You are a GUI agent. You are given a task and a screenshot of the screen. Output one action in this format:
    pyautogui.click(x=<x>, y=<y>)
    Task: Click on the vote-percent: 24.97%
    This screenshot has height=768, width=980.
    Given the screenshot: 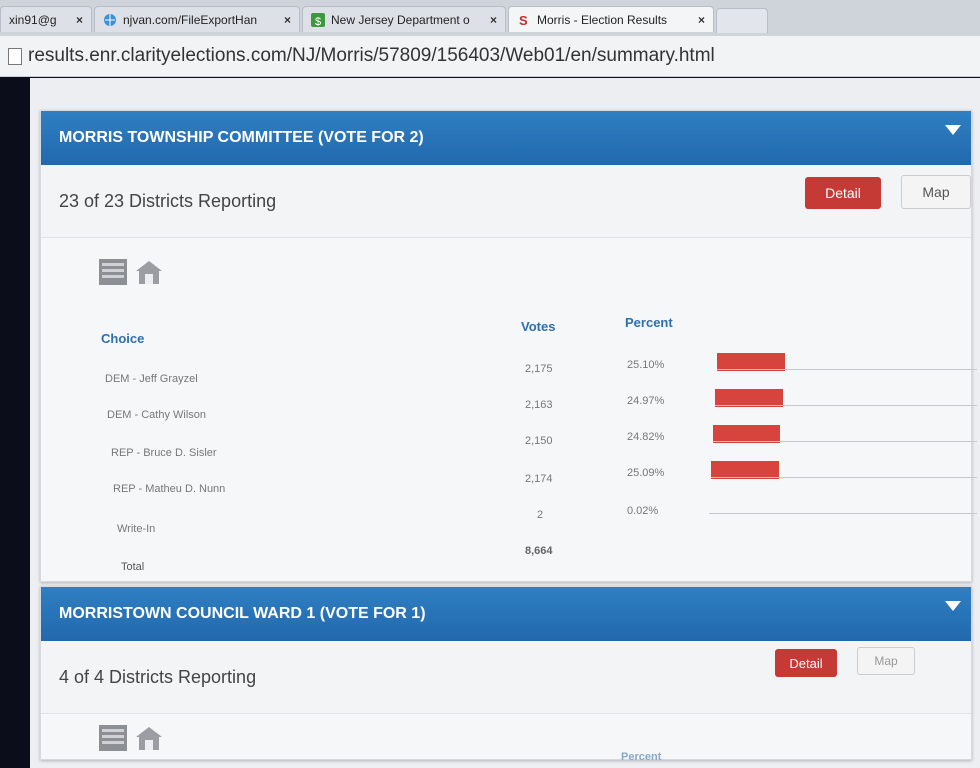 What is the action you would take?
    pyautogui.click(x=645, y=401)
    